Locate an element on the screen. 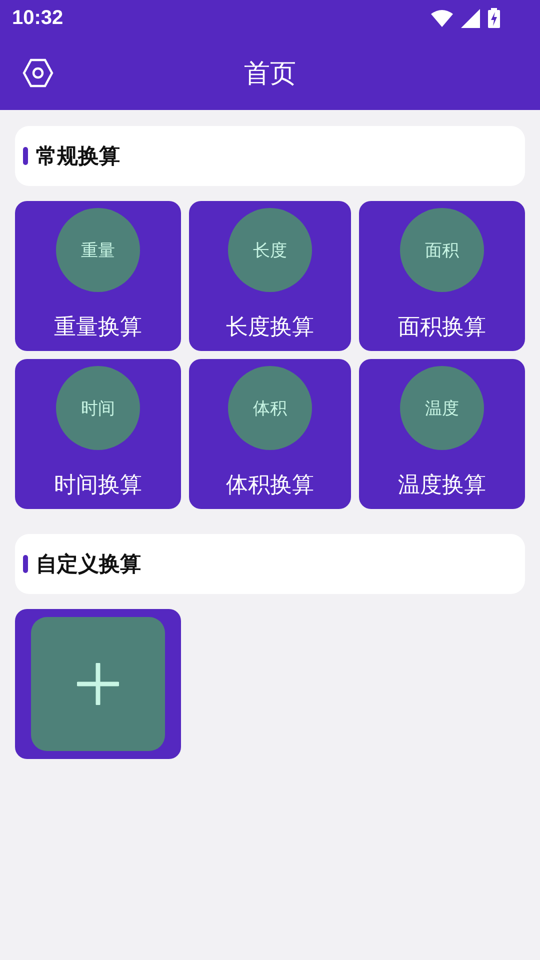 Image resolution: width=540 pixels, height=960 pixels. tile-label: 长度换算 is located at coordinates (270, 328).